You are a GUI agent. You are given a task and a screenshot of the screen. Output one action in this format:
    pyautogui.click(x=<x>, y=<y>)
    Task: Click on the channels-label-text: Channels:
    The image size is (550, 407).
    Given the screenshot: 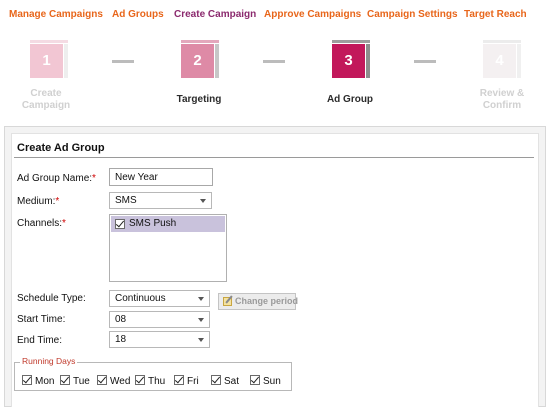 What is the action you would take?
    pyautogui.click(x=40, y=223)
    